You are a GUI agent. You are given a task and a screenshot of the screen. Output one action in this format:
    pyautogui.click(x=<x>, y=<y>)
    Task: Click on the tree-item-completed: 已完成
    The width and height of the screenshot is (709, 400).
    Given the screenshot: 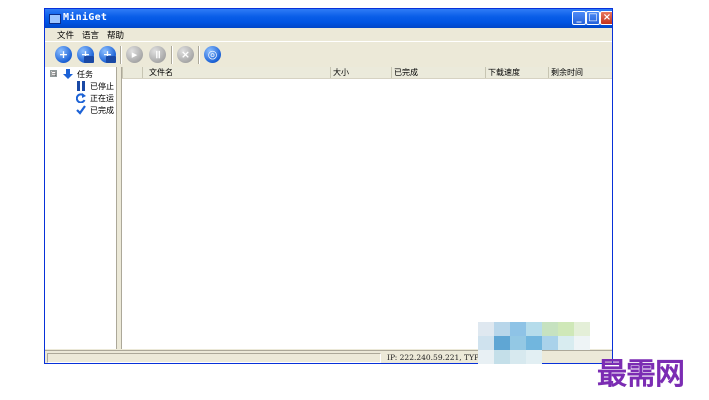 What is the action you would take?
    pyautogui.click(x=102, y=110)
    